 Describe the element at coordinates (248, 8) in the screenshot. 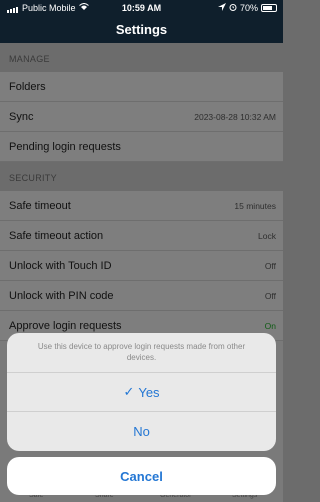

I see `battery-percent: 70%` at that location.